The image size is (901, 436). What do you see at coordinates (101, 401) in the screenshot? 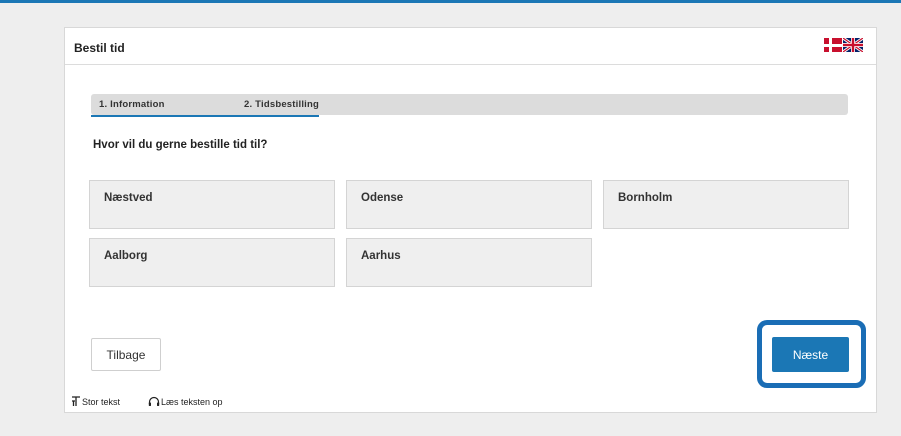
I see `large-text-label: Stor tekst` at bounding box center [101, 401].